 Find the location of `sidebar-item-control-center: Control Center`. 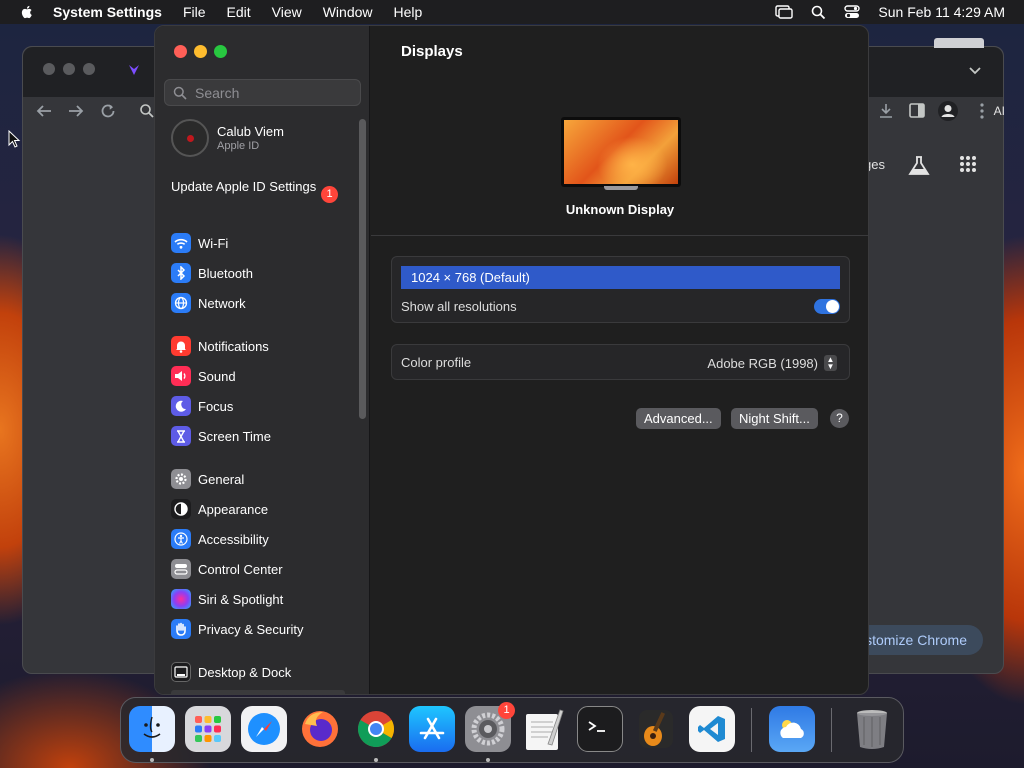

sidebar-item-control-center: Control Center is located at coordinates (227, 569).